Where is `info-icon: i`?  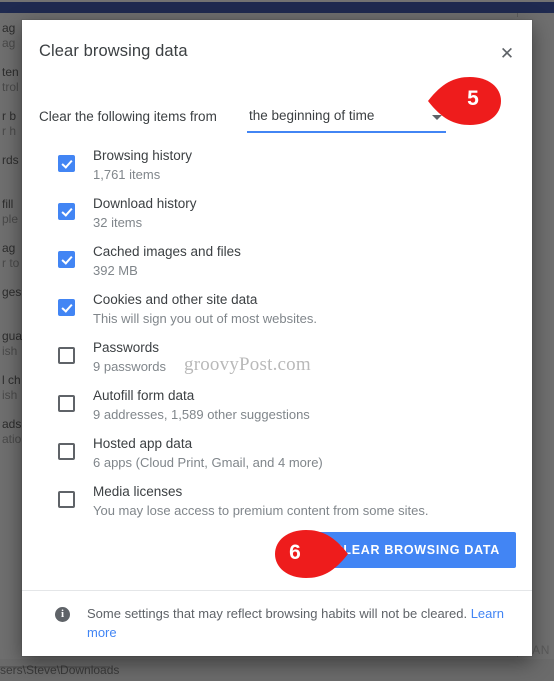
info-icon: i is located at coordinates (62, 614).